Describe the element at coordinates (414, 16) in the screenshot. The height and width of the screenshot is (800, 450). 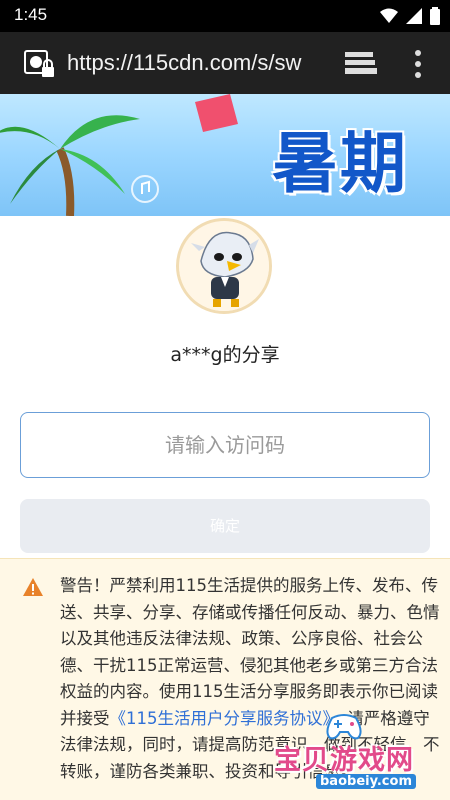
I see `signal-icon` at that location.